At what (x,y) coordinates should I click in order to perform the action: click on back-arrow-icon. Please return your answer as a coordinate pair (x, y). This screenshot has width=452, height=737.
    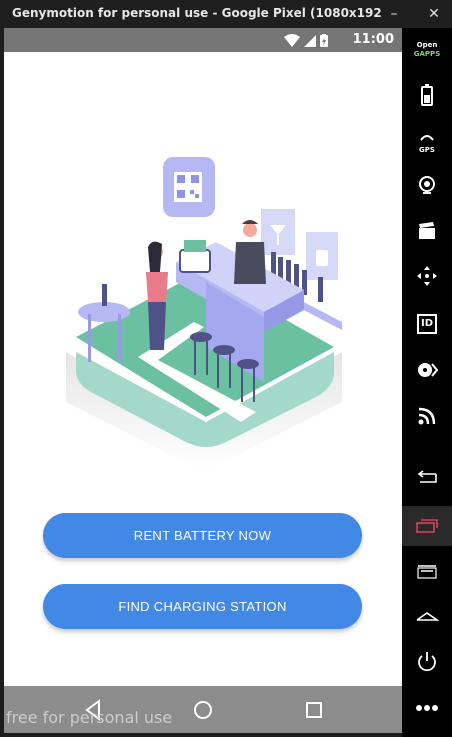
    Looking at the image, I should click on (427, 476).